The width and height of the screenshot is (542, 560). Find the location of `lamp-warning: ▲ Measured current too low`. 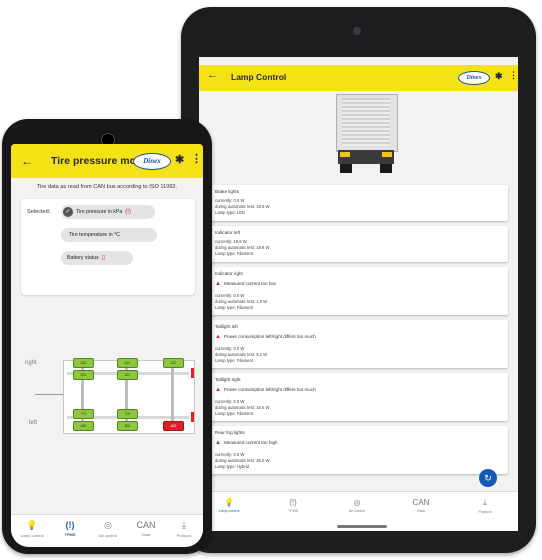

lamp-warning: ▲ Measured current too low is located at coordinates (245, 284).